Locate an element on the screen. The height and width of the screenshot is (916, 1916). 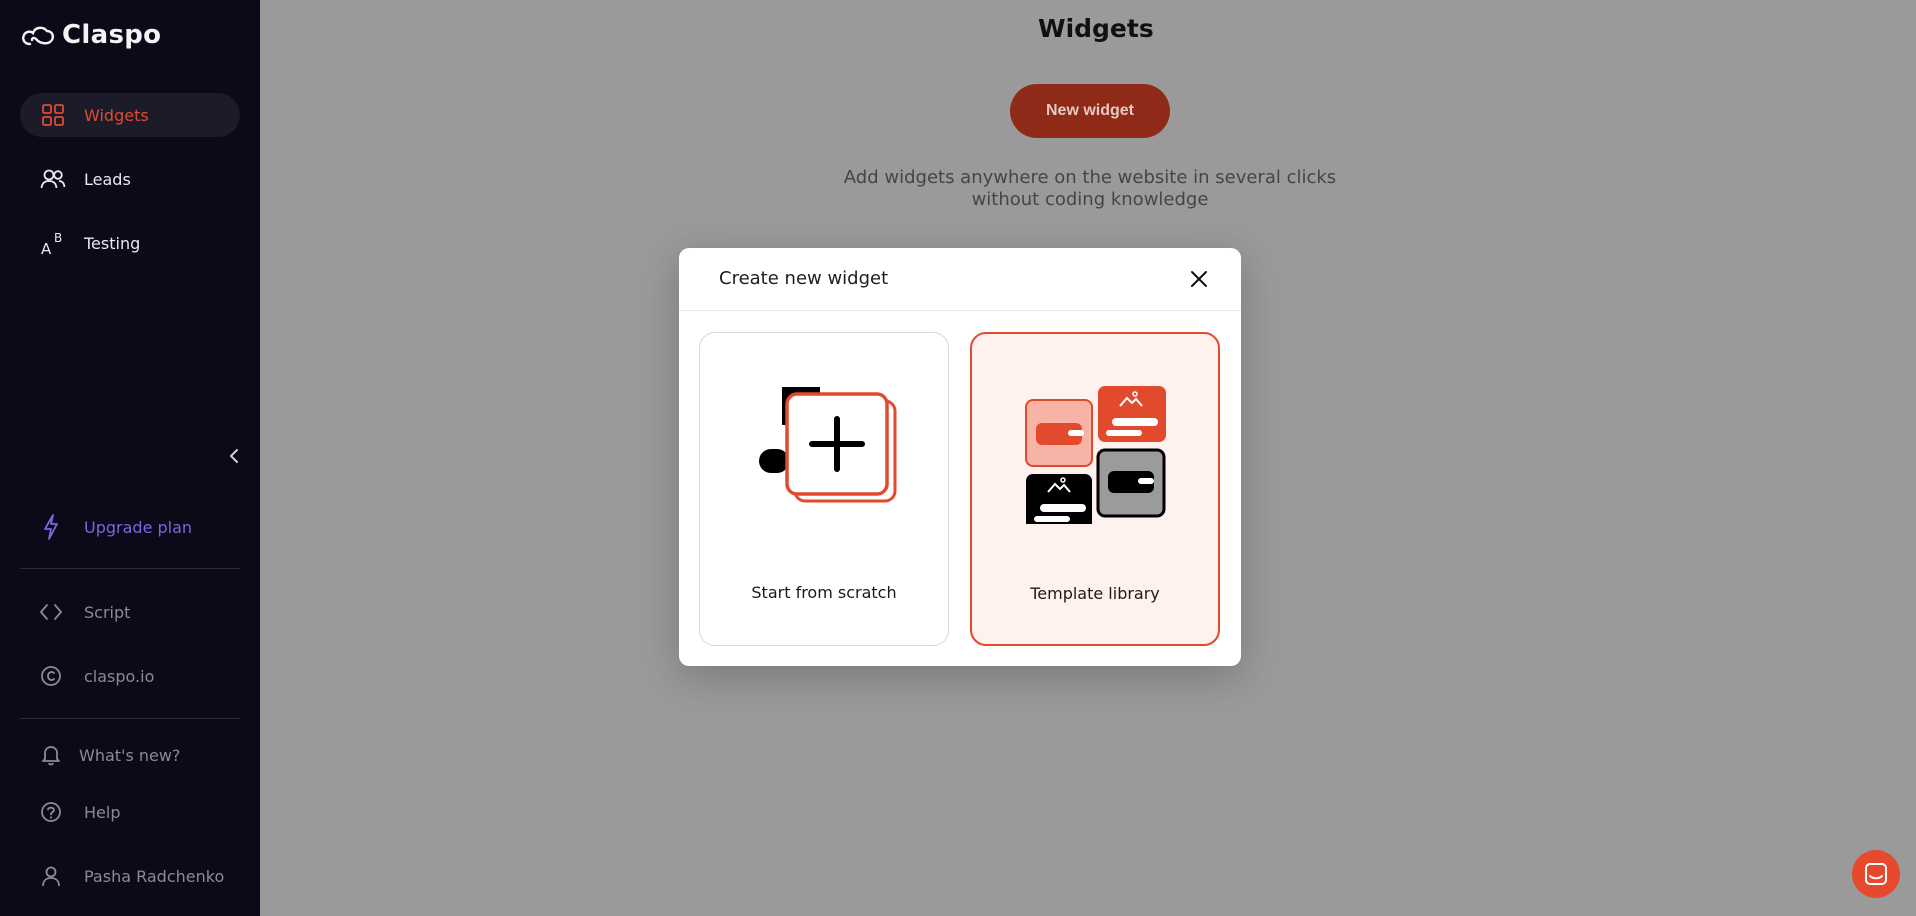
logo-text: Claspo is located at coordinates (112, 35).